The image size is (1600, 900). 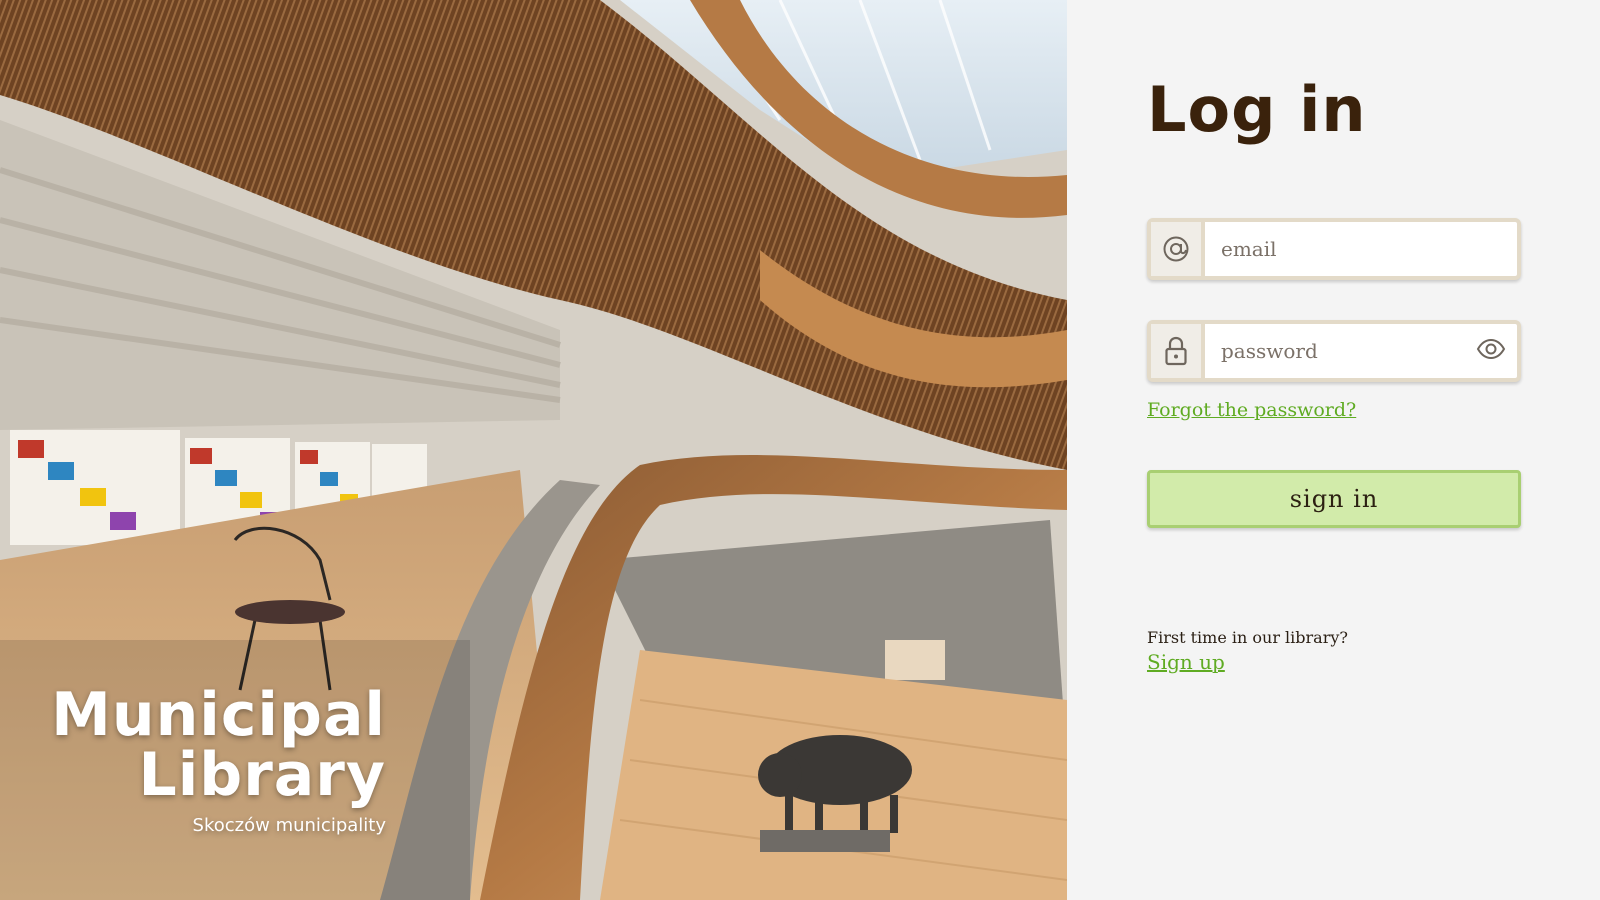 I want to click on forgot-password-link: Forgot the password?, so click(x=1251, y=410).